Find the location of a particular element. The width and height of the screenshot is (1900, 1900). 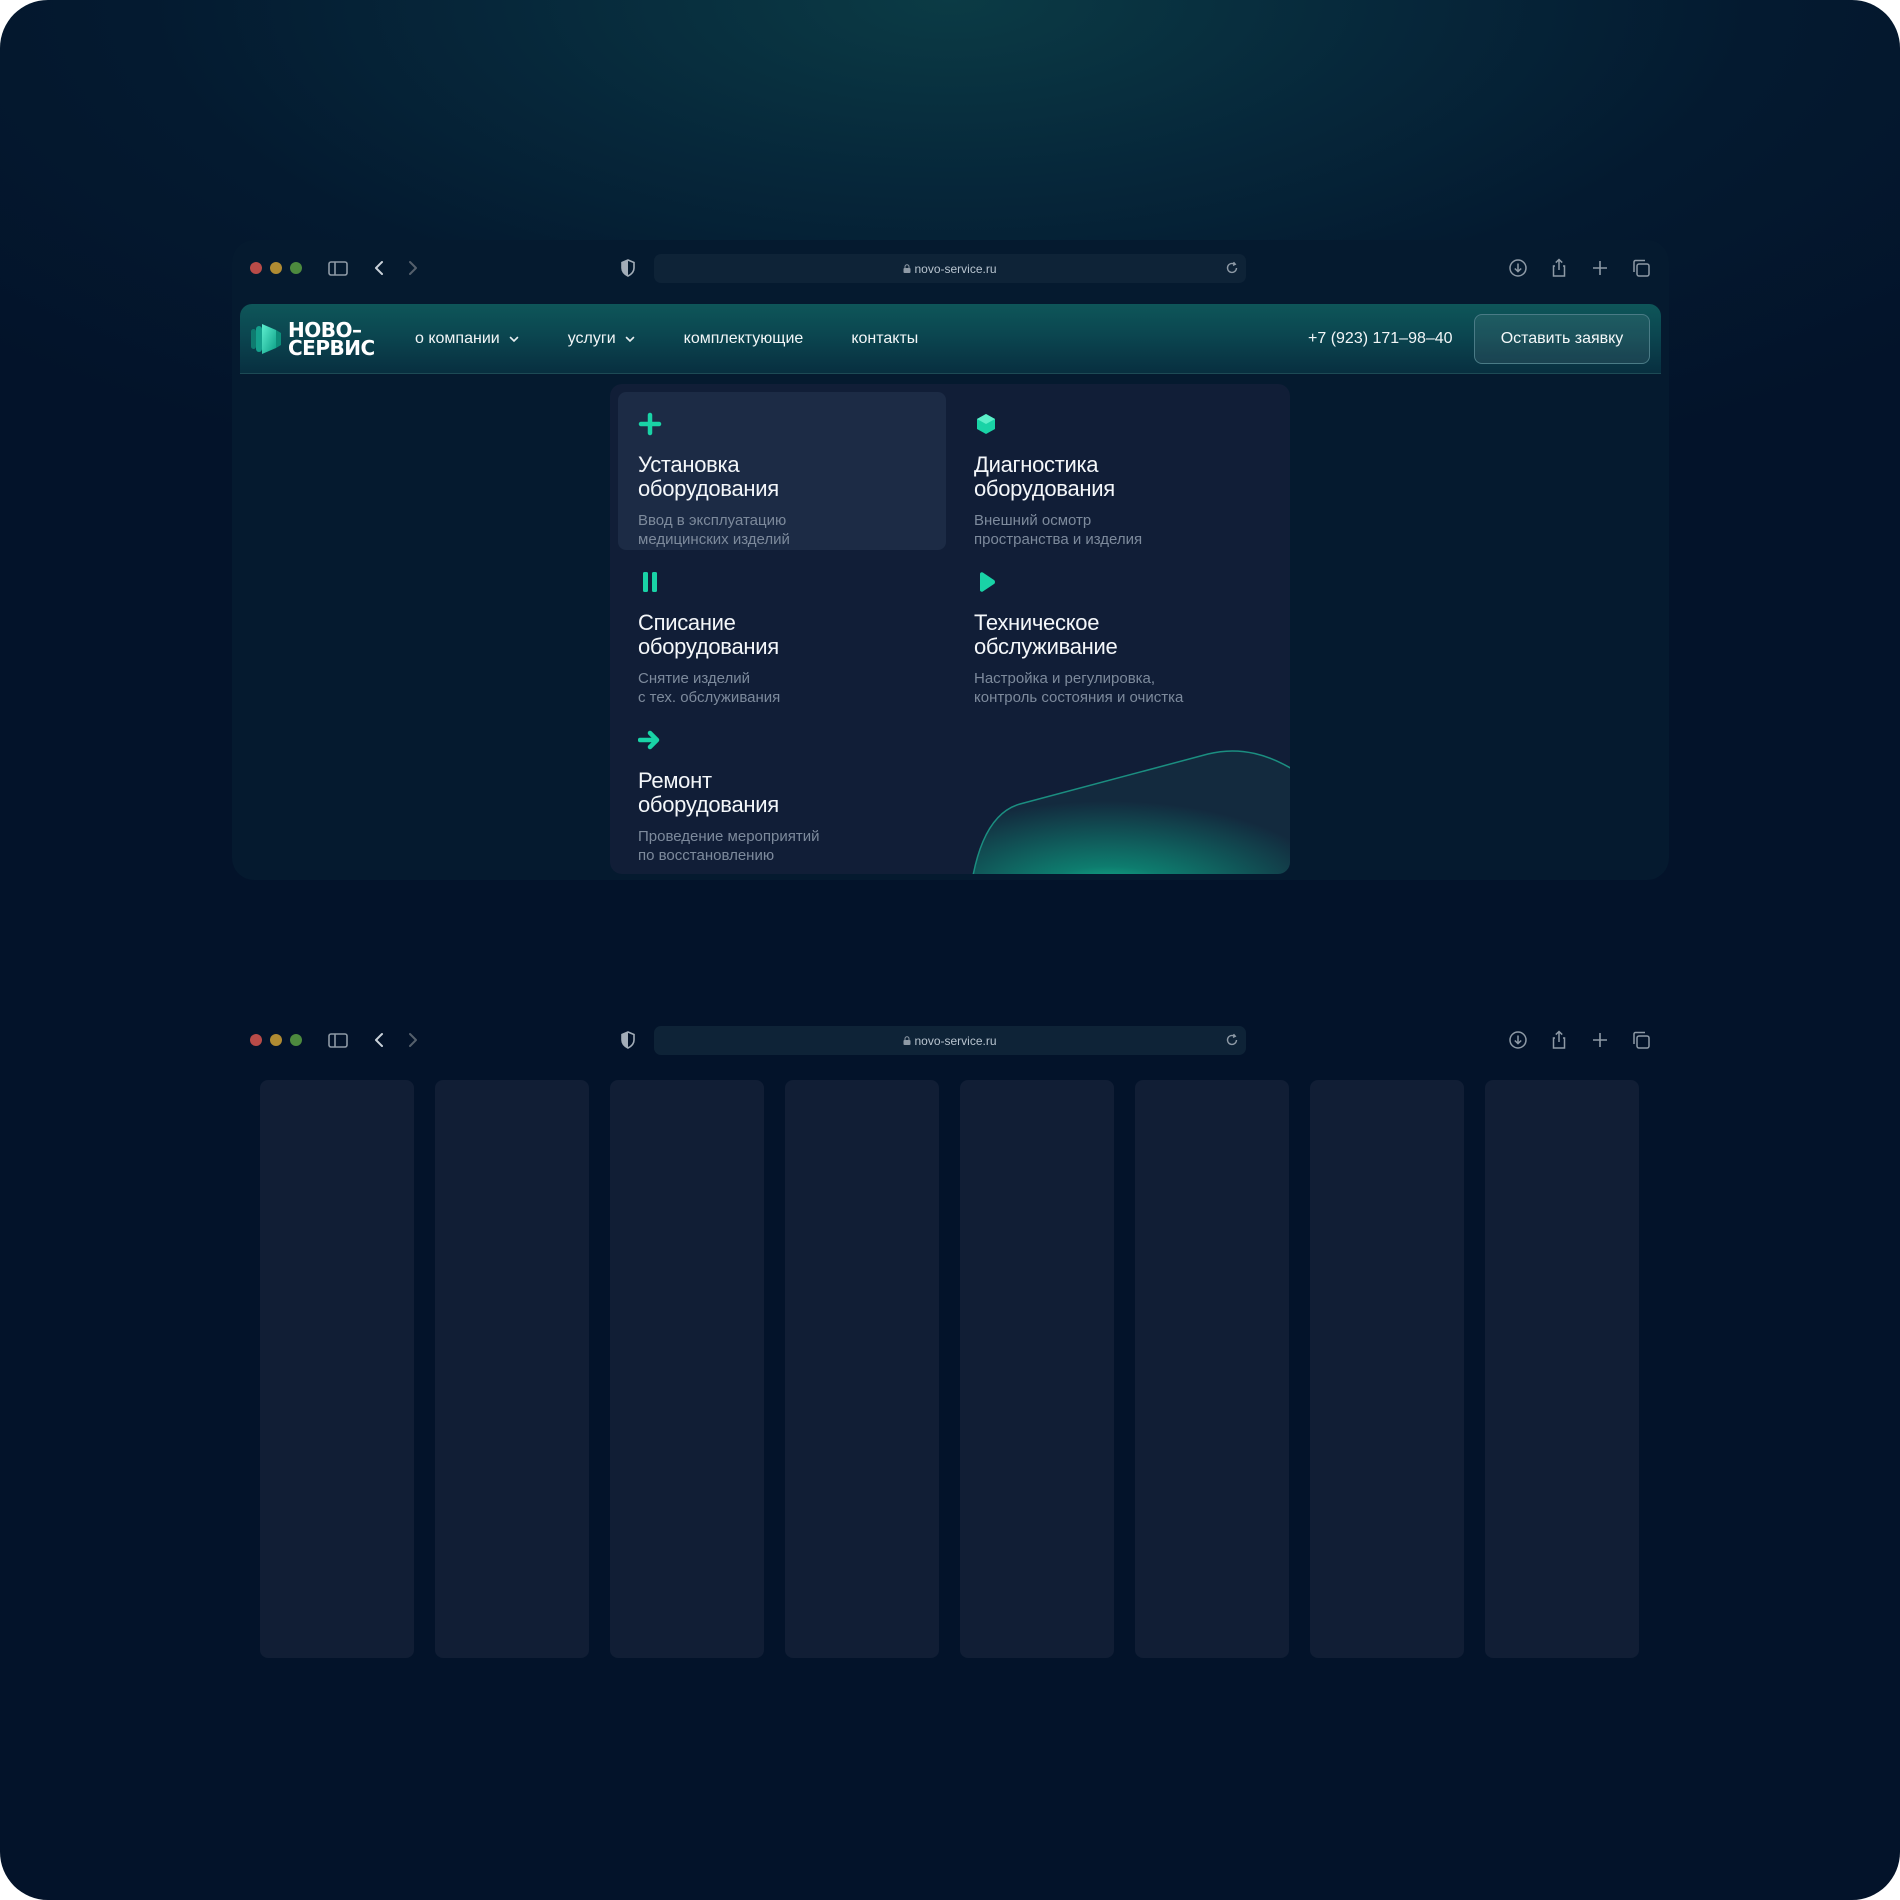

menu-item-subtitle: Проведение мероприятий is located at coordinates (729, 836).